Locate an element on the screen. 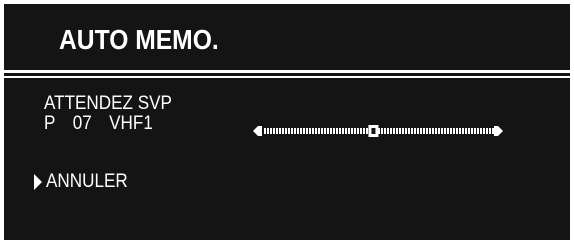 The image size is (574, 244). selection-pointer-icon is located at coordinates (38, 182).